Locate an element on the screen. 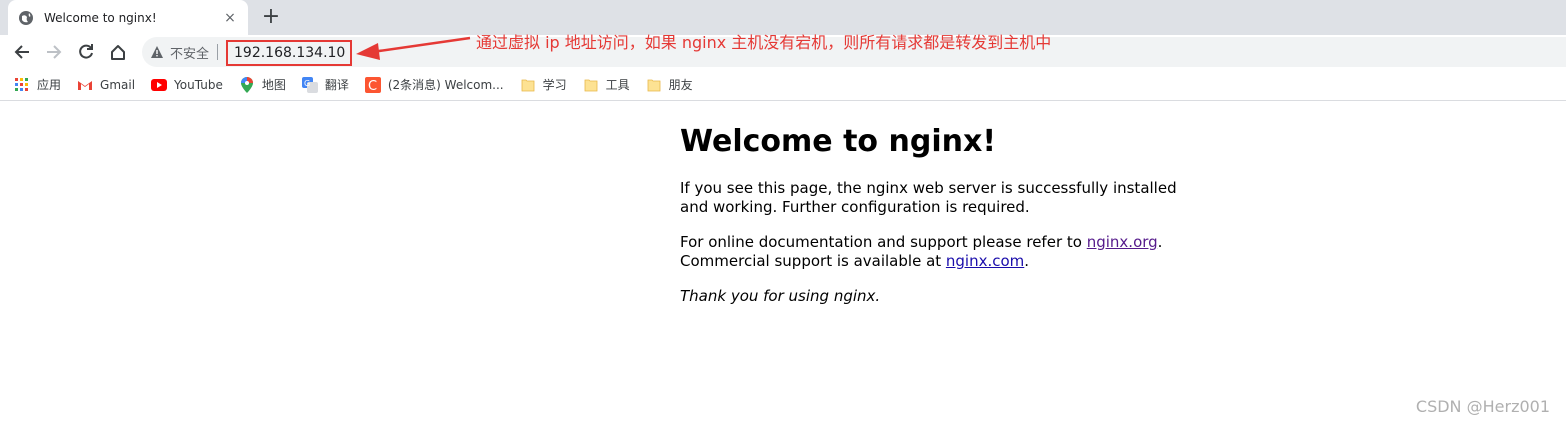 Image resolution: width=1566 pixels, height=422 pixels. security-indicator: 不安全 is located at coordinates (184, 52).